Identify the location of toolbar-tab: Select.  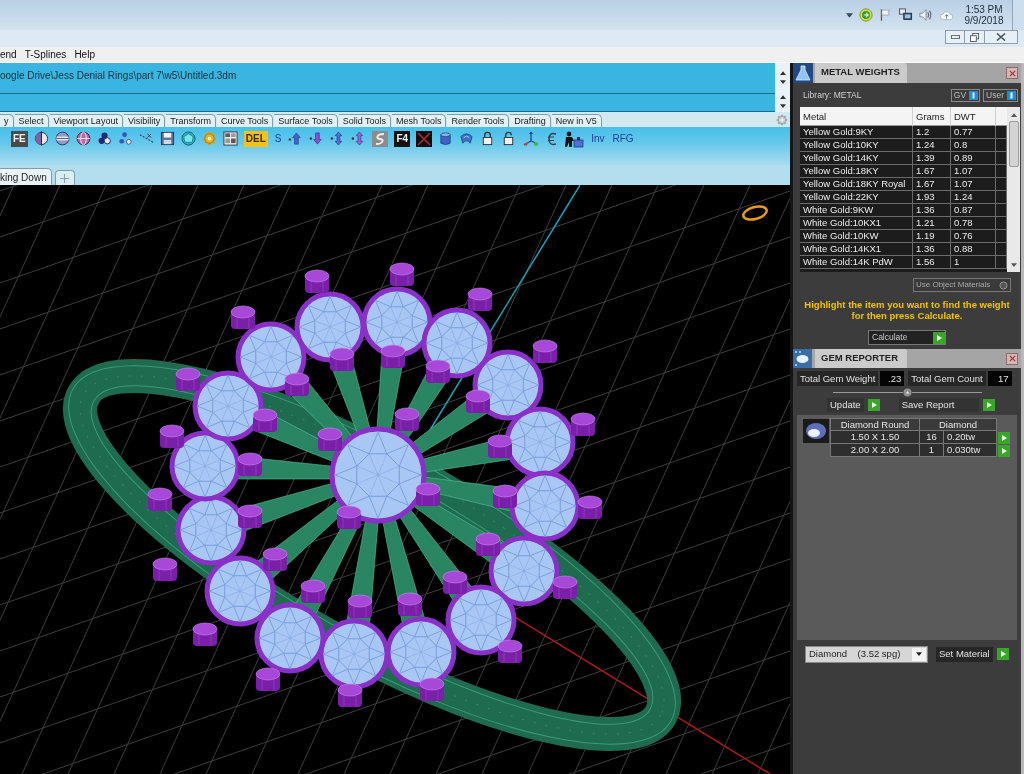
(31, 120).